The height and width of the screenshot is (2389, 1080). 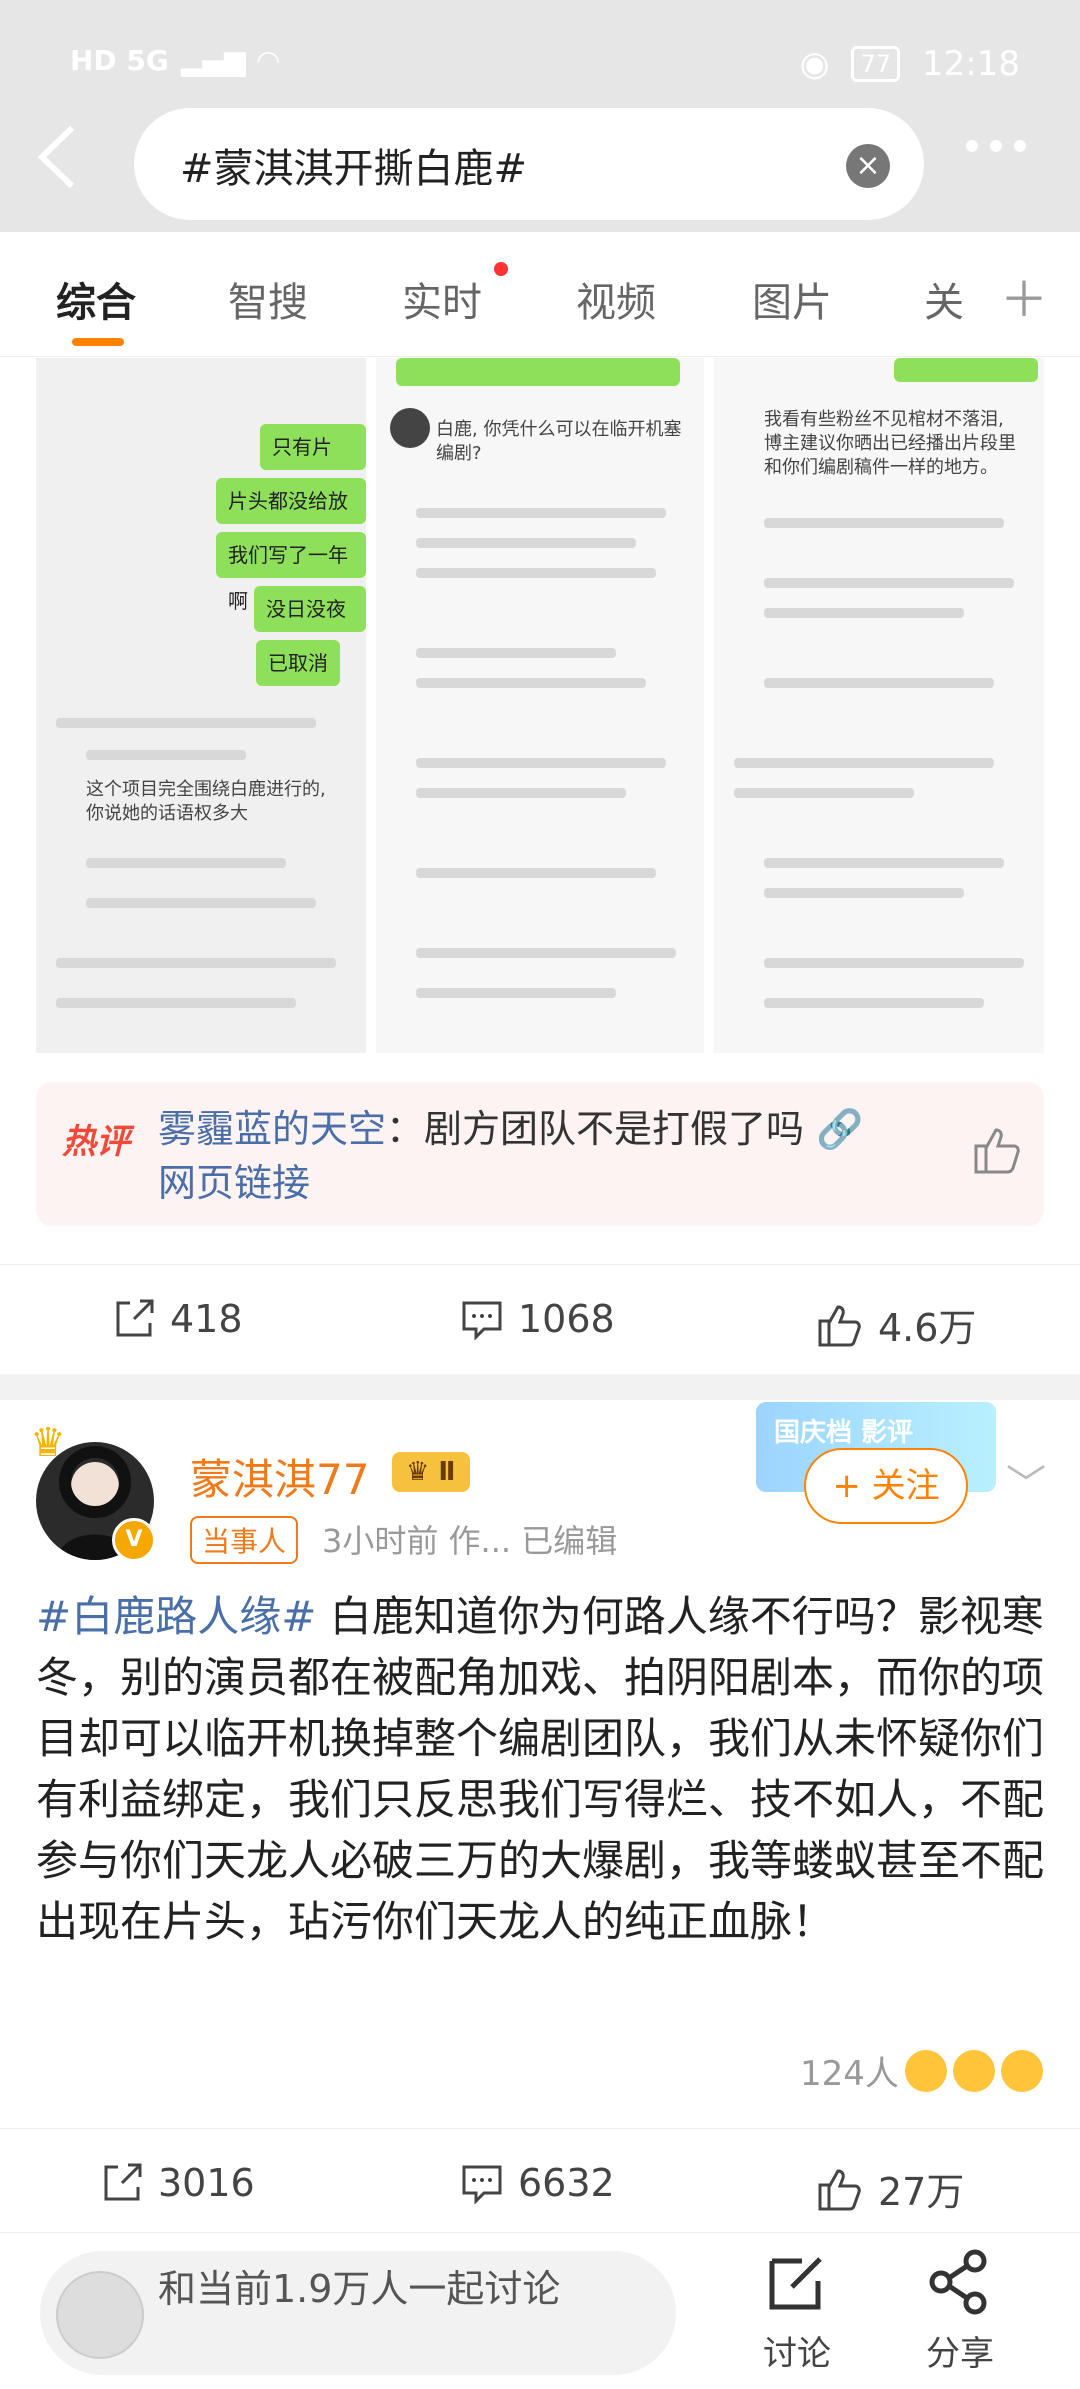 What do you see at coordinates (268, 299) in the screenshot?
I see `tab-smart-search: 智搜` at bounding box center [268, 299].